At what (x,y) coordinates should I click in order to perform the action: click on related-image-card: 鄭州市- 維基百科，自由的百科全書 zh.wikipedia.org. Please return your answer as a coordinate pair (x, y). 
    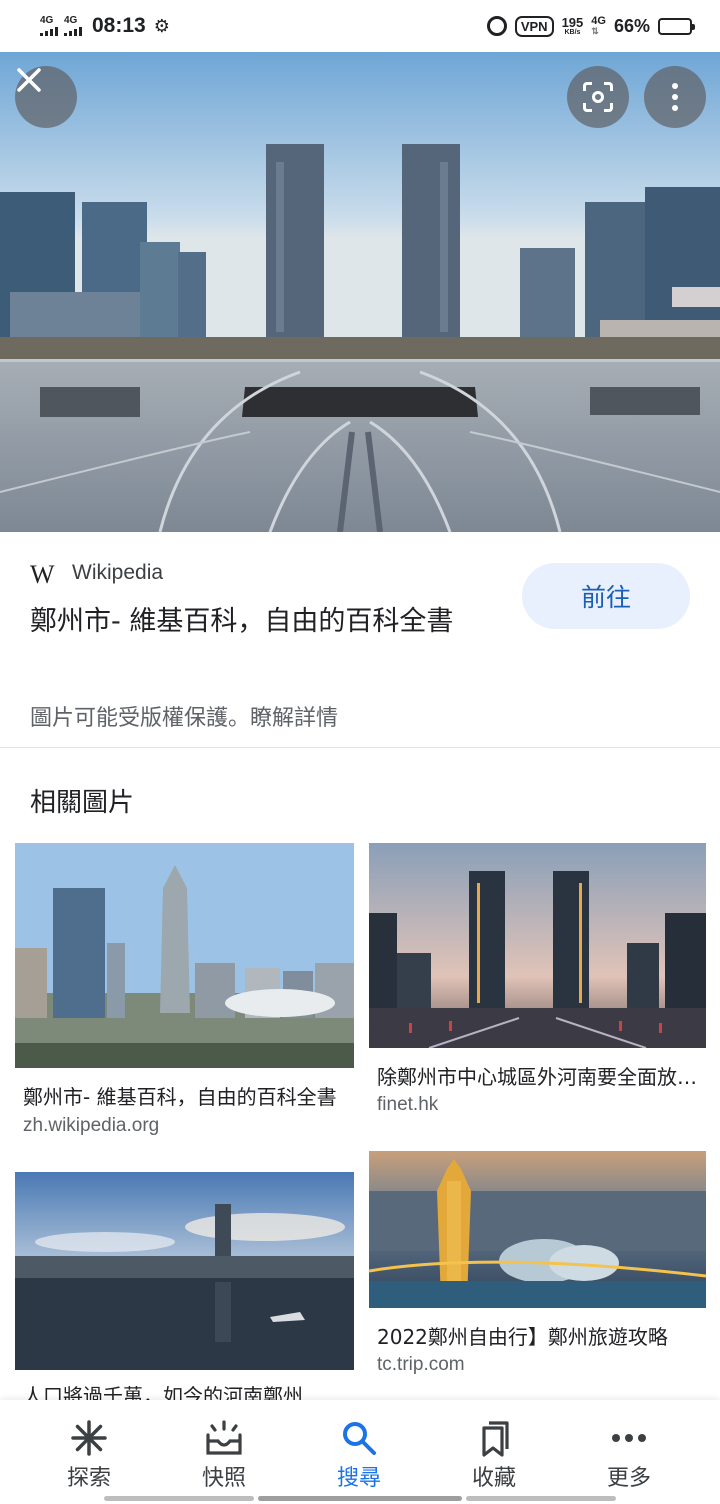
    Looking at the image, I should click on (184, 993).